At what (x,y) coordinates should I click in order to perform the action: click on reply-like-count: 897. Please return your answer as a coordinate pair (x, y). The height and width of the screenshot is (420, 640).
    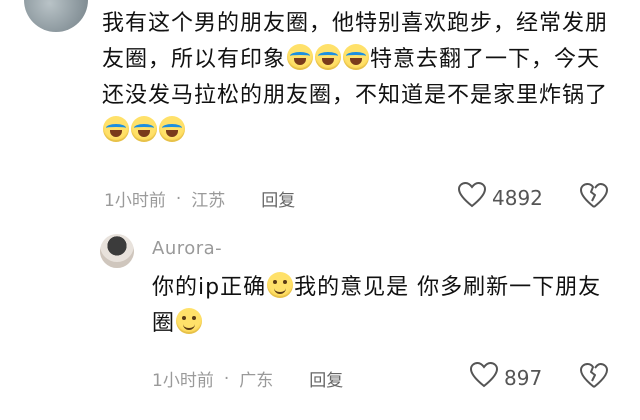
    Looking at the image, I should click on (523, 377).